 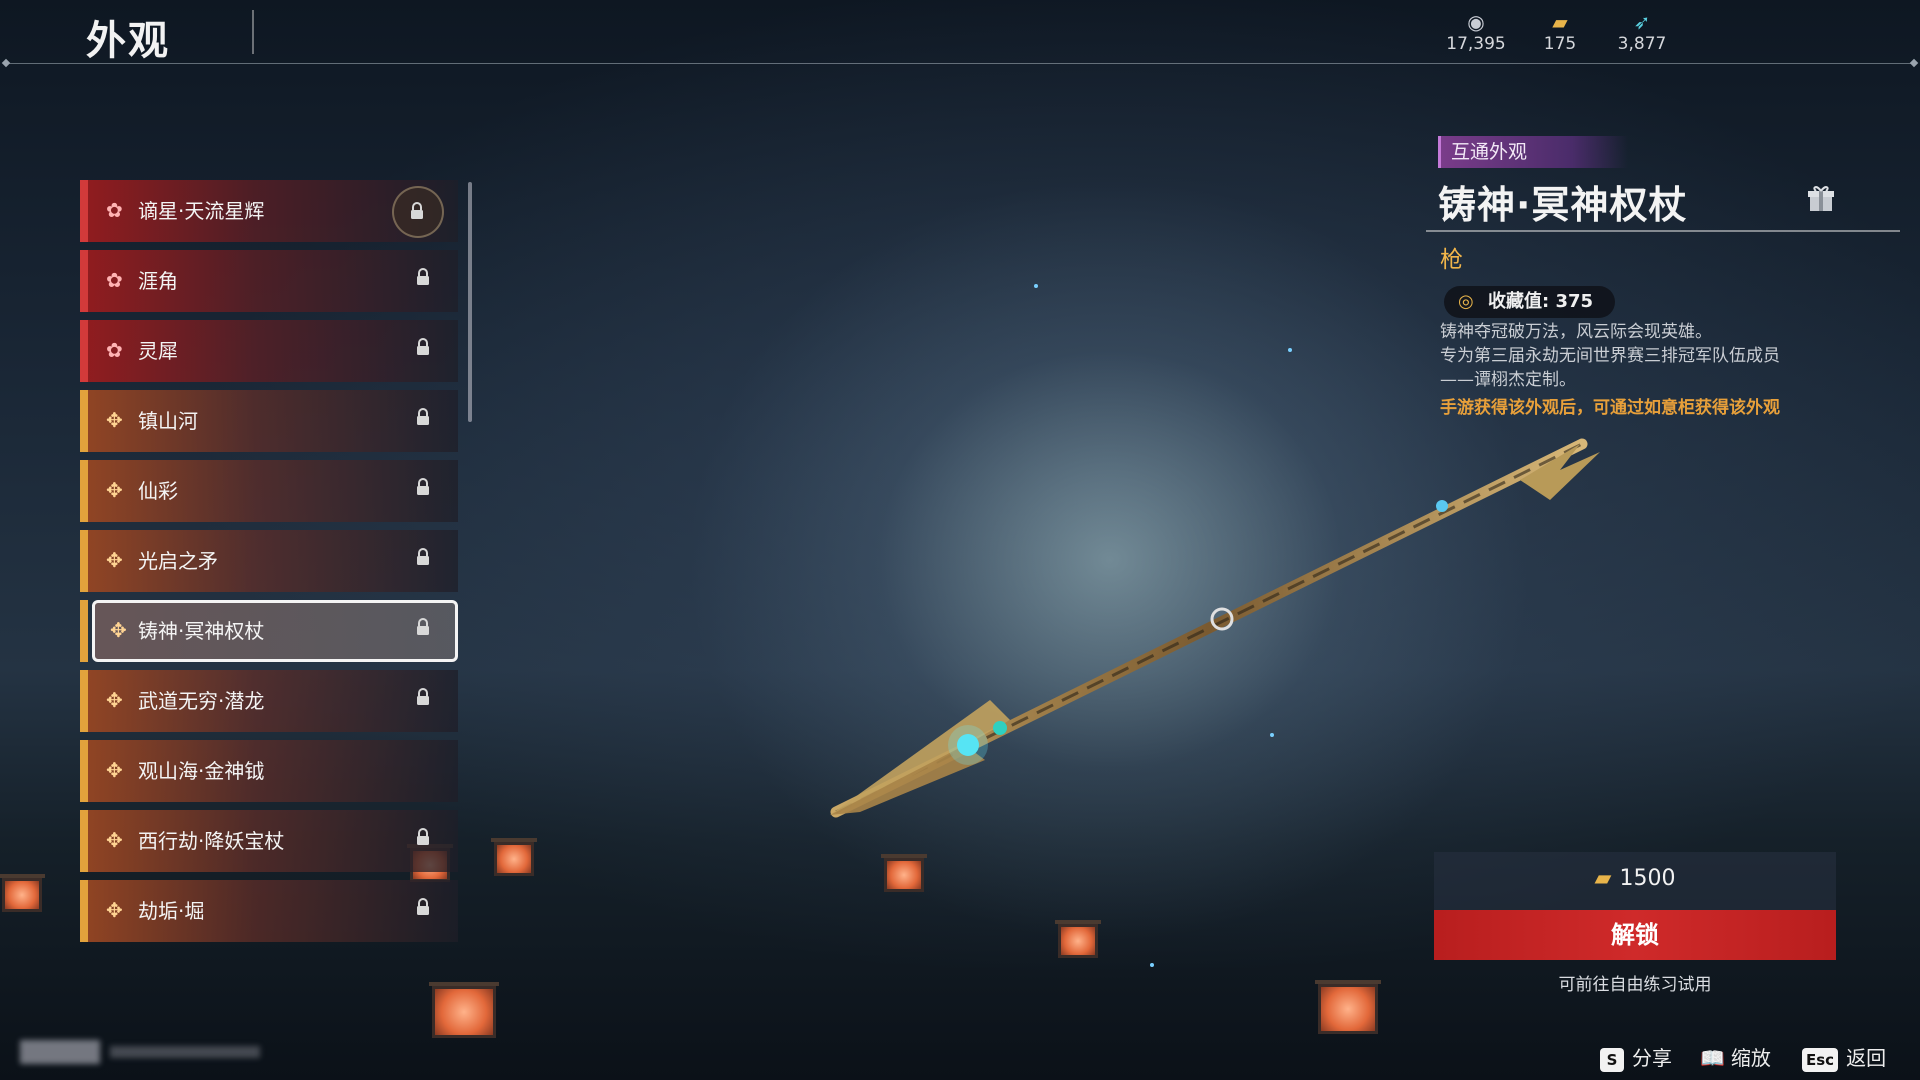 I want to click on list-item: ✥ 仙彩, so click(x=269, y=491).